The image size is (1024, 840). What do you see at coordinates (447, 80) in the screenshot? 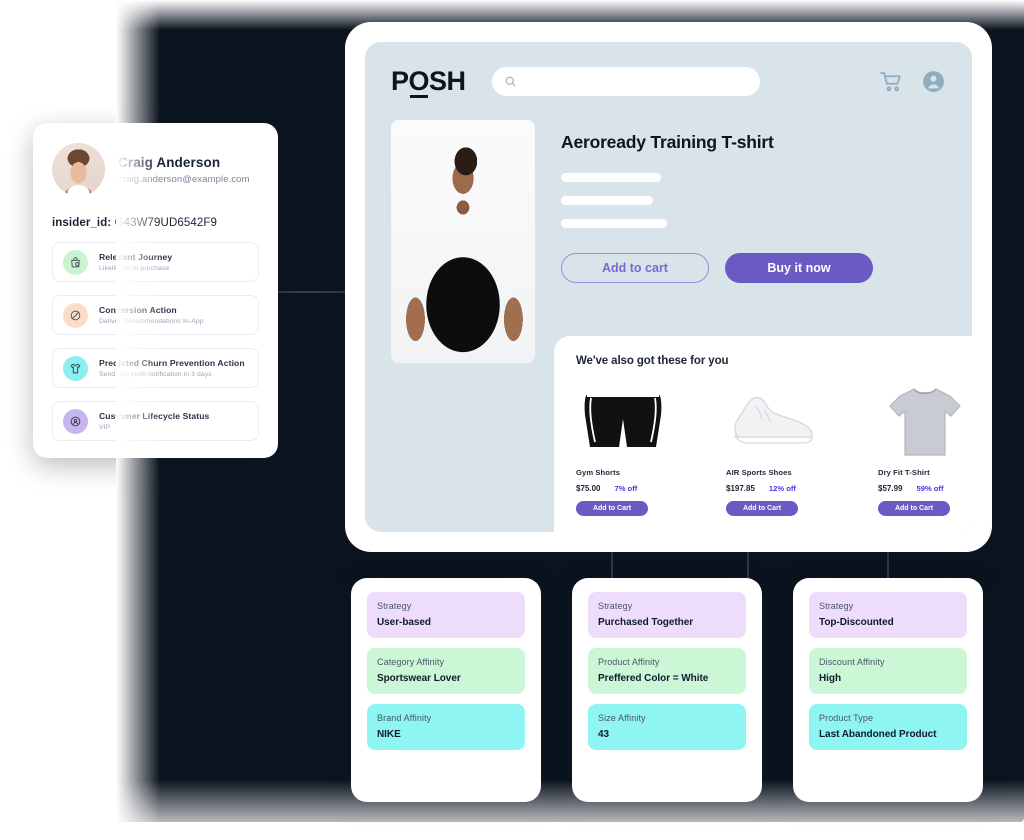
I see `logo-part-3: SH` at bounding box center [447, 80].